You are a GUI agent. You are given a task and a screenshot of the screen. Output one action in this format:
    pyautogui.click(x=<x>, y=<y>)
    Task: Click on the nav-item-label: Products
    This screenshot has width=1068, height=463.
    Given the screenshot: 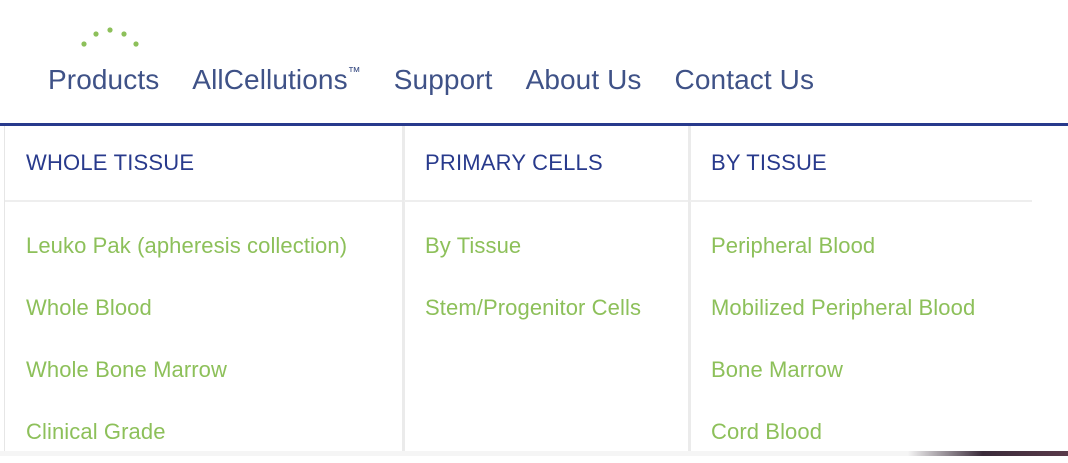 What is the action you would take?
    pyautogui.click(x=104, y=79)
    